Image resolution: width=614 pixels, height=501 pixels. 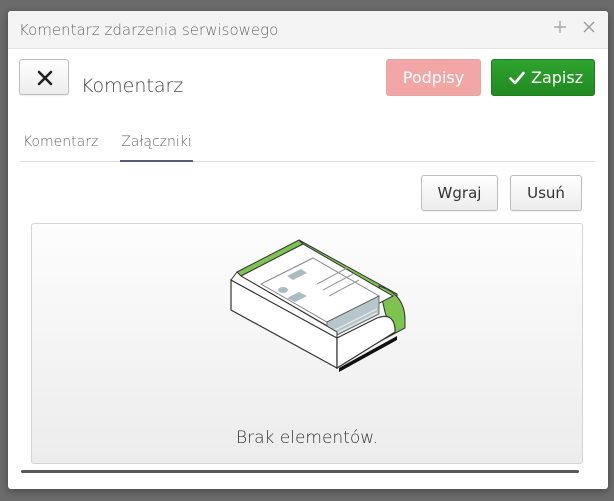 What do you see at coordinates (308, 84) in the screenshot?
I see `dialog-header: Komentarz Podpisy Zapisz` at bounding box center [308, 84].